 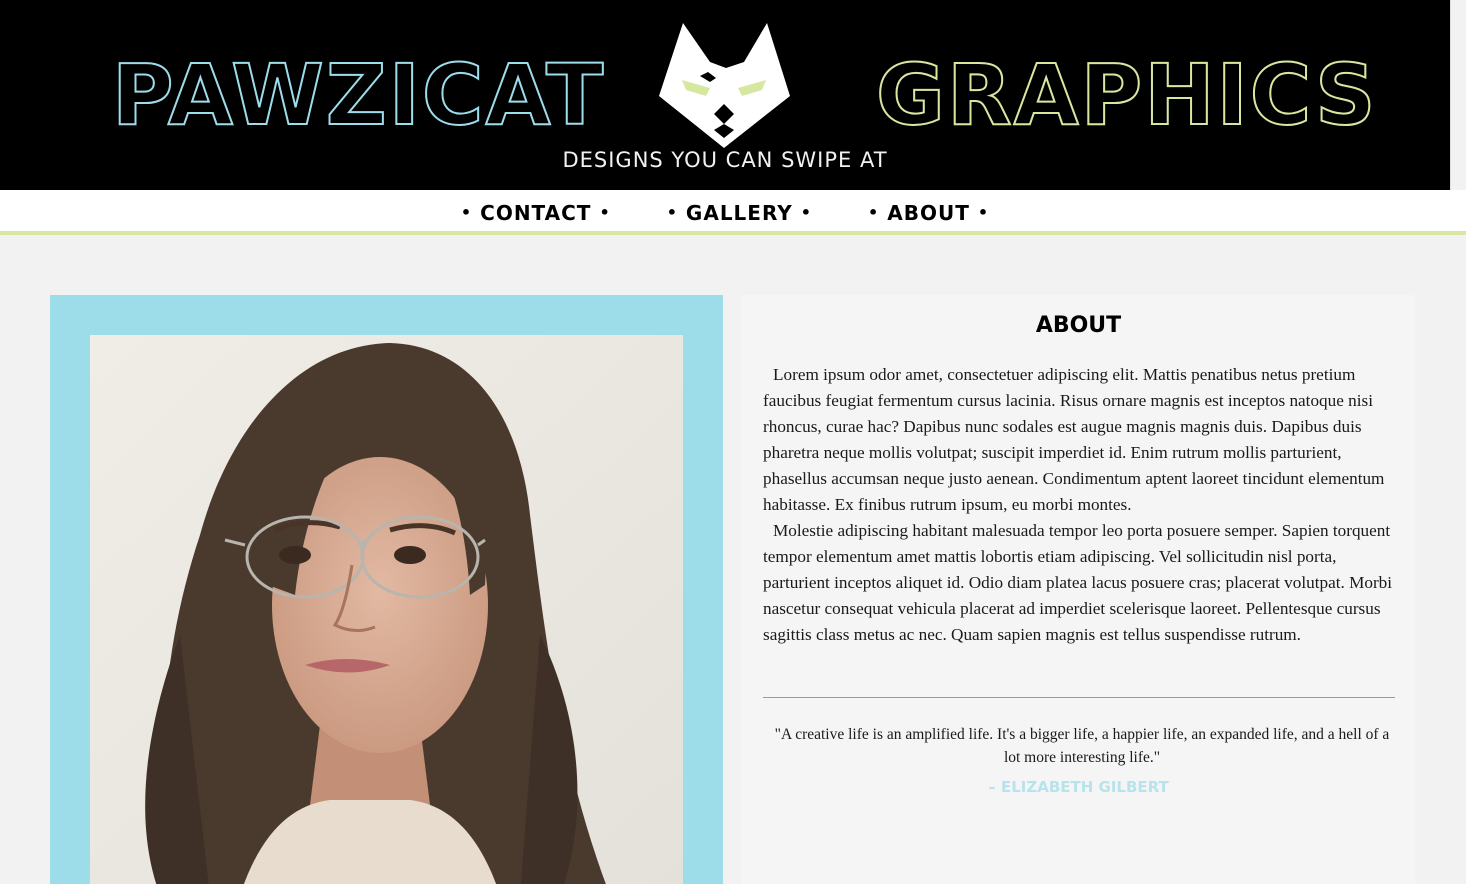 I want to click on nav-about-label: ABOUT, so click(x=928, y=212).